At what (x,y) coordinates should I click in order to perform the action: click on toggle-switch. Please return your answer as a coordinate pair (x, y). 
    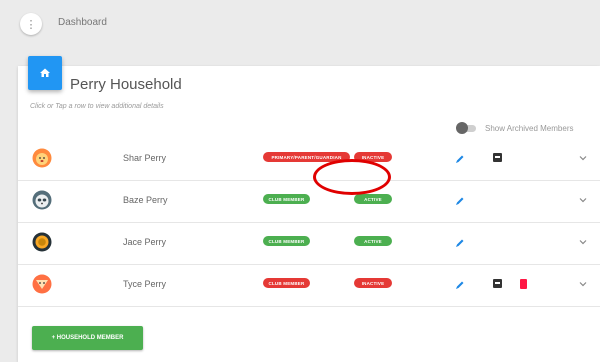
    Looking at the image, I should click on (466, 128).